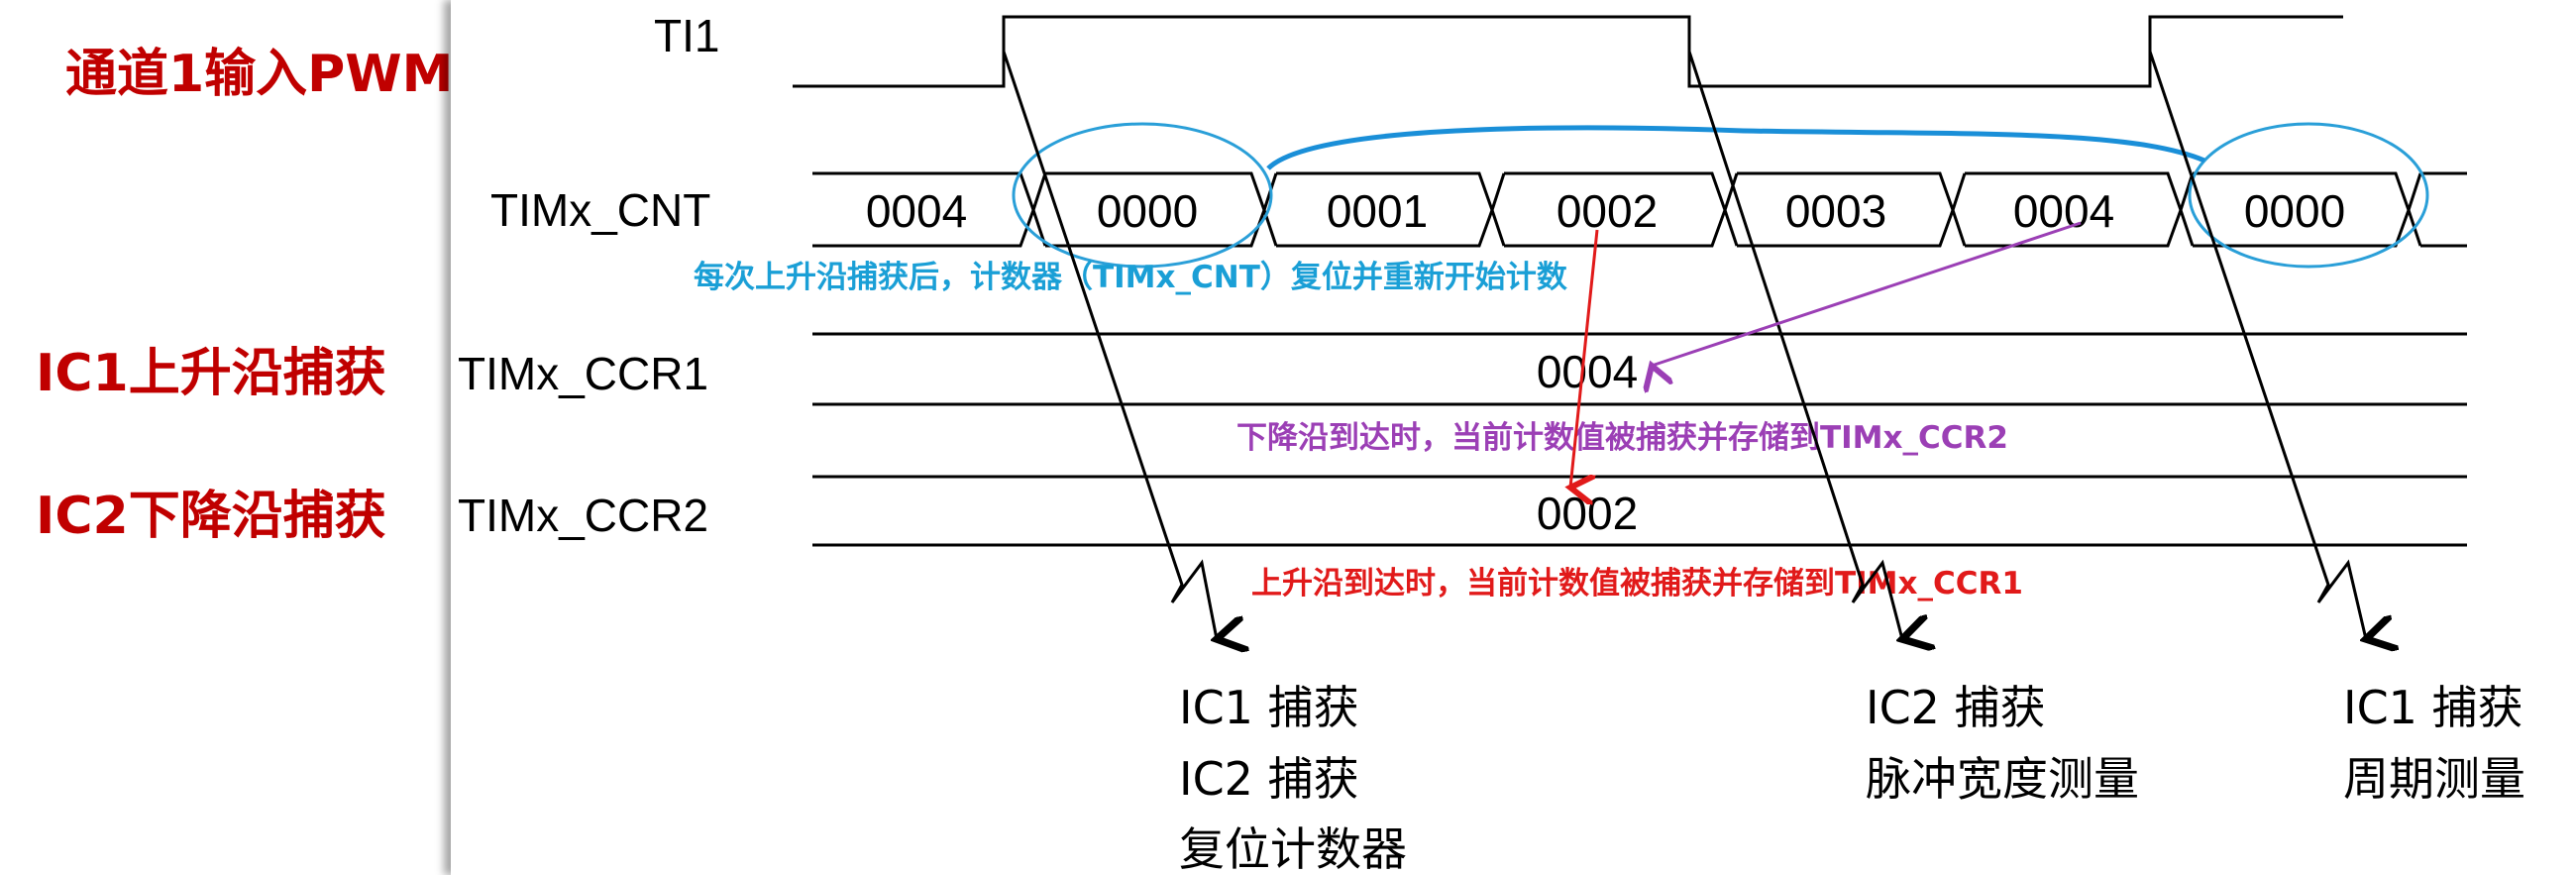 This screenshot has width=2576, height=875. What do you see at coordinates (1587, 513) in the screenshot?
I see `ccr2-value: 0002` at bounding box center [1587, 513].